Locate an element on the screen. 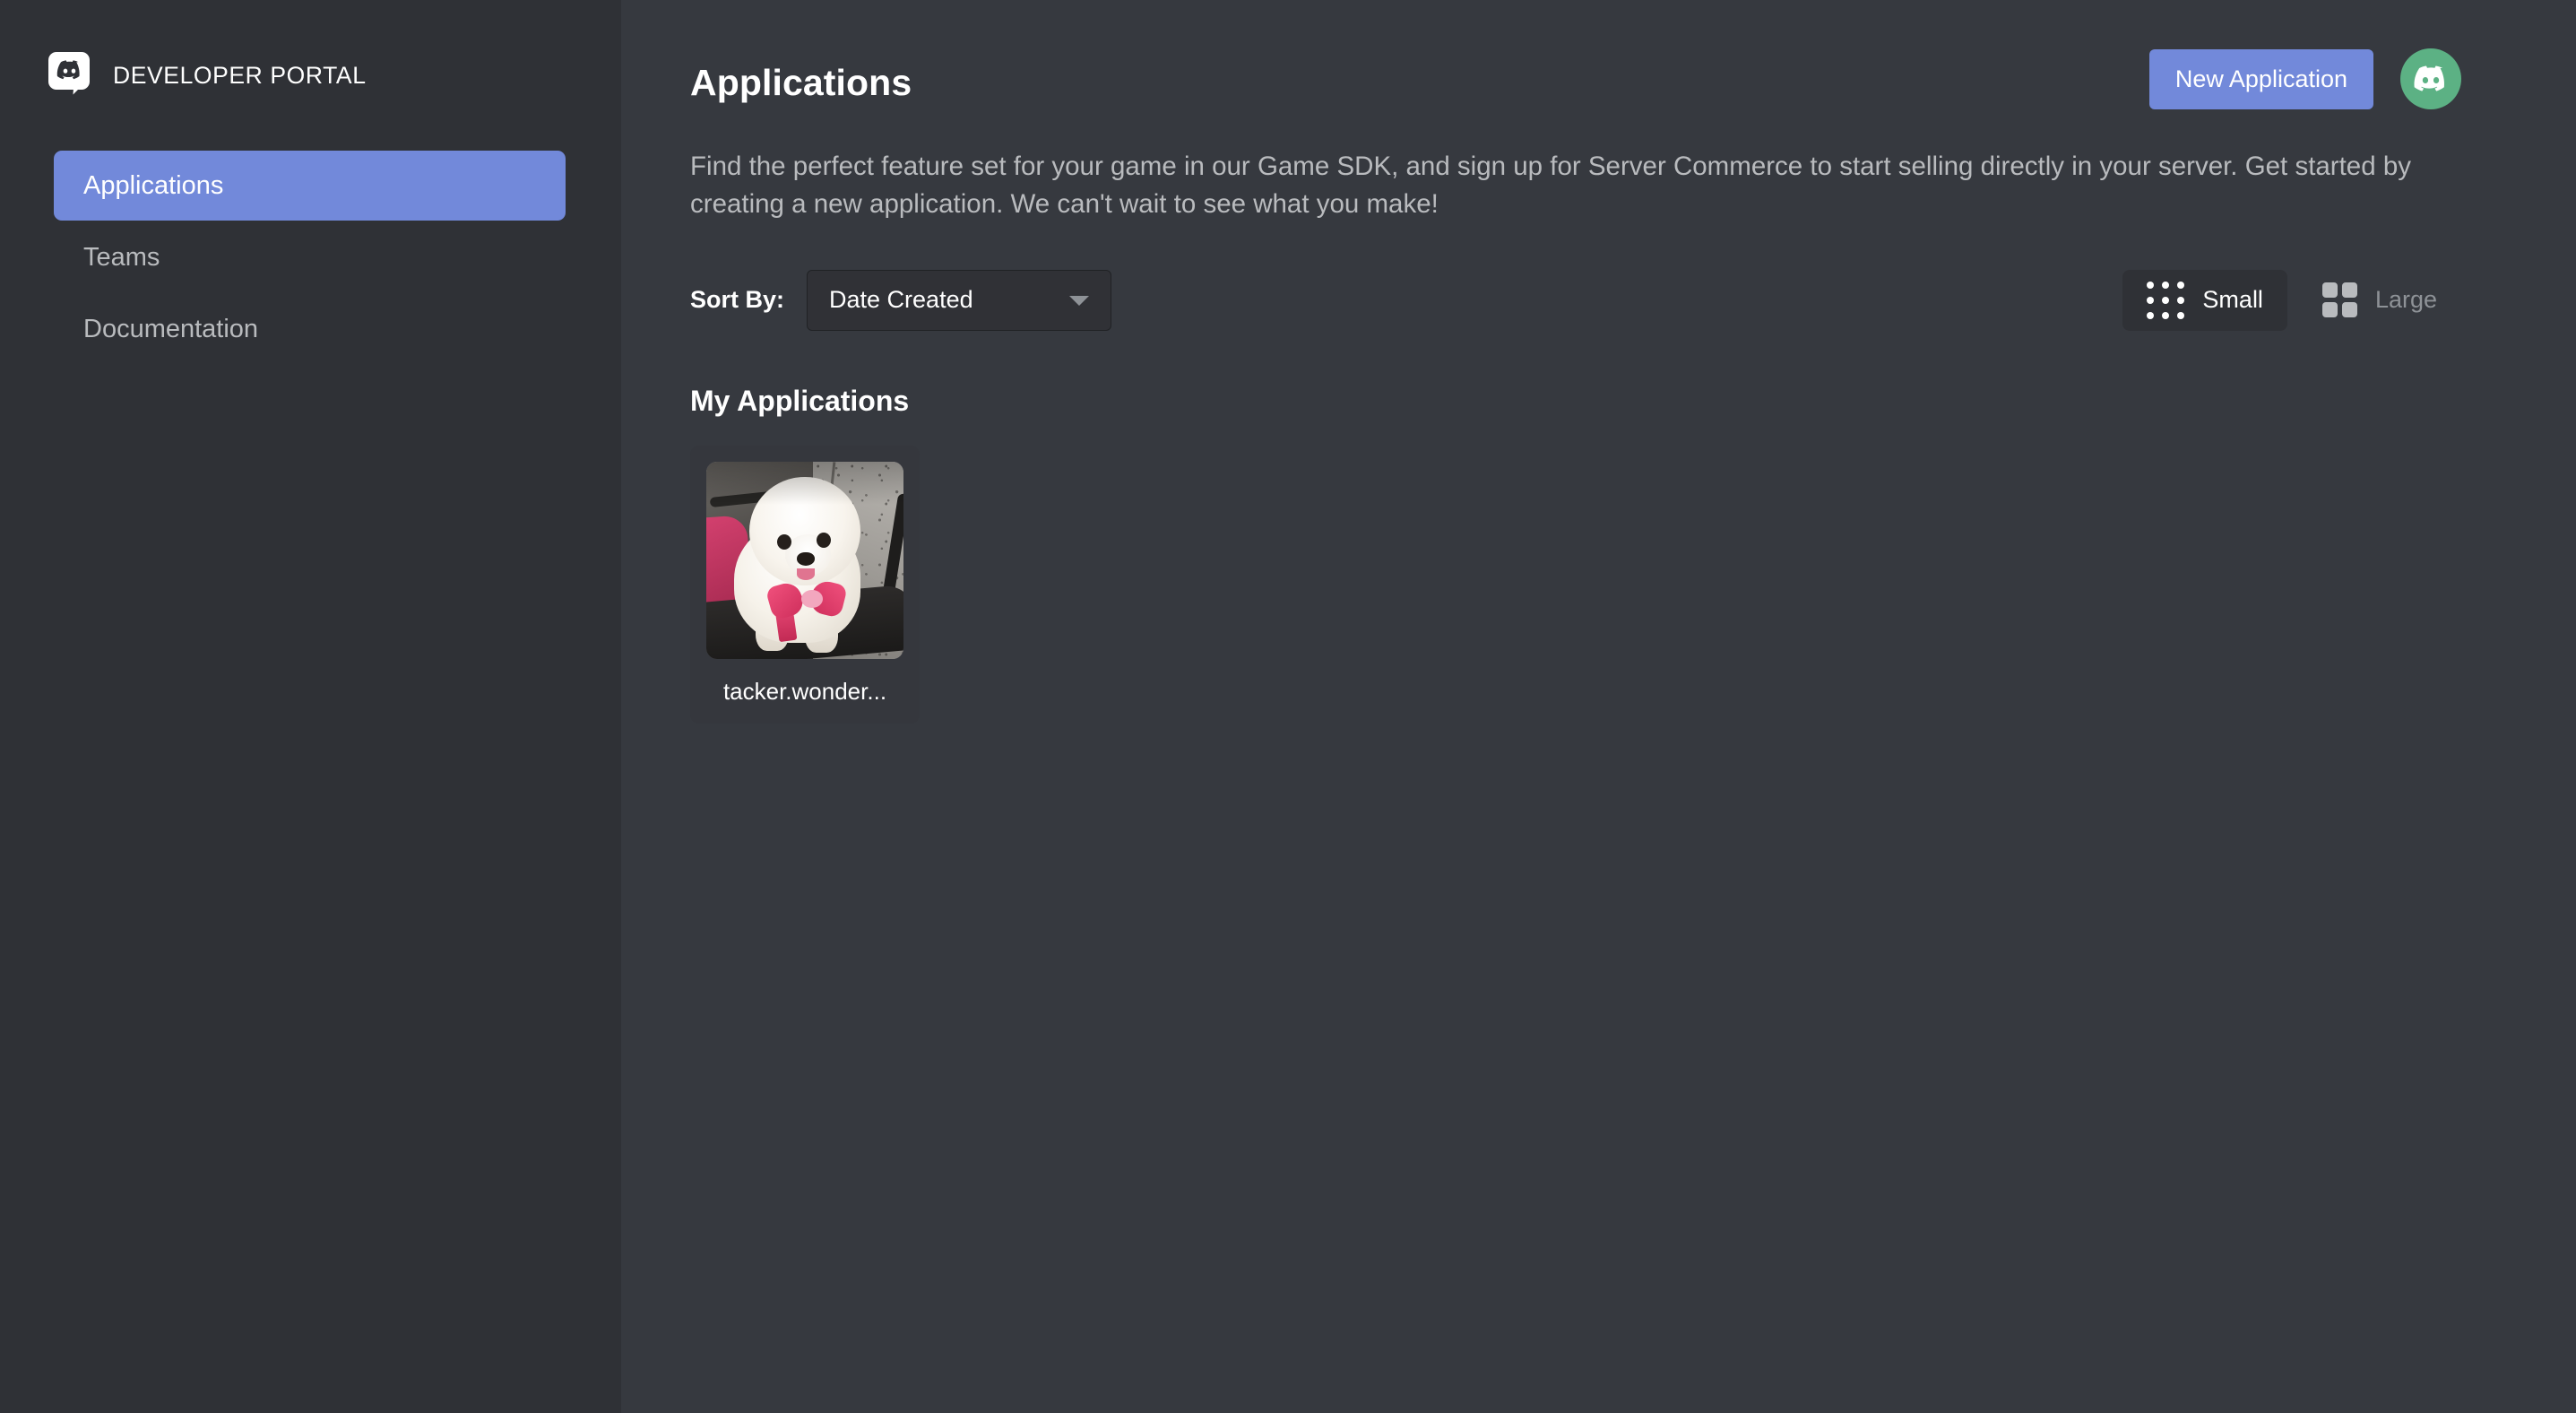  sidebar-item-label: Teams is located at coordinates (121, 257).